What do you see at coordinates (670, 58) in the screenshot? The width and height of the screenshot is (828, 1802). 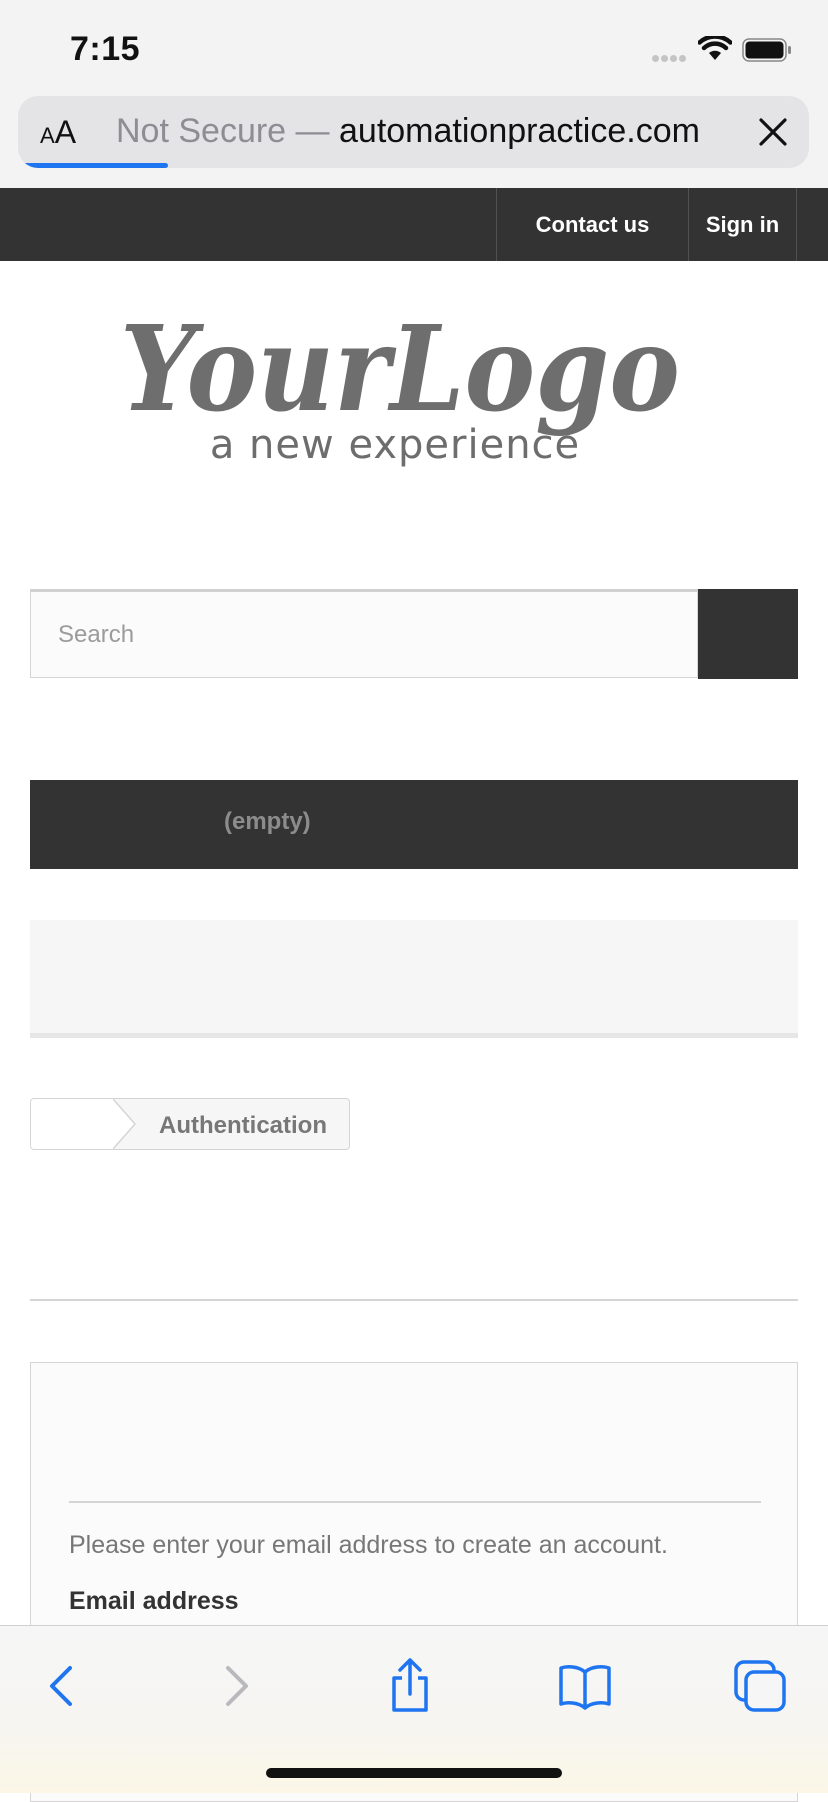 I see `cellular-signal-icon` at bounding box center [670, 58].